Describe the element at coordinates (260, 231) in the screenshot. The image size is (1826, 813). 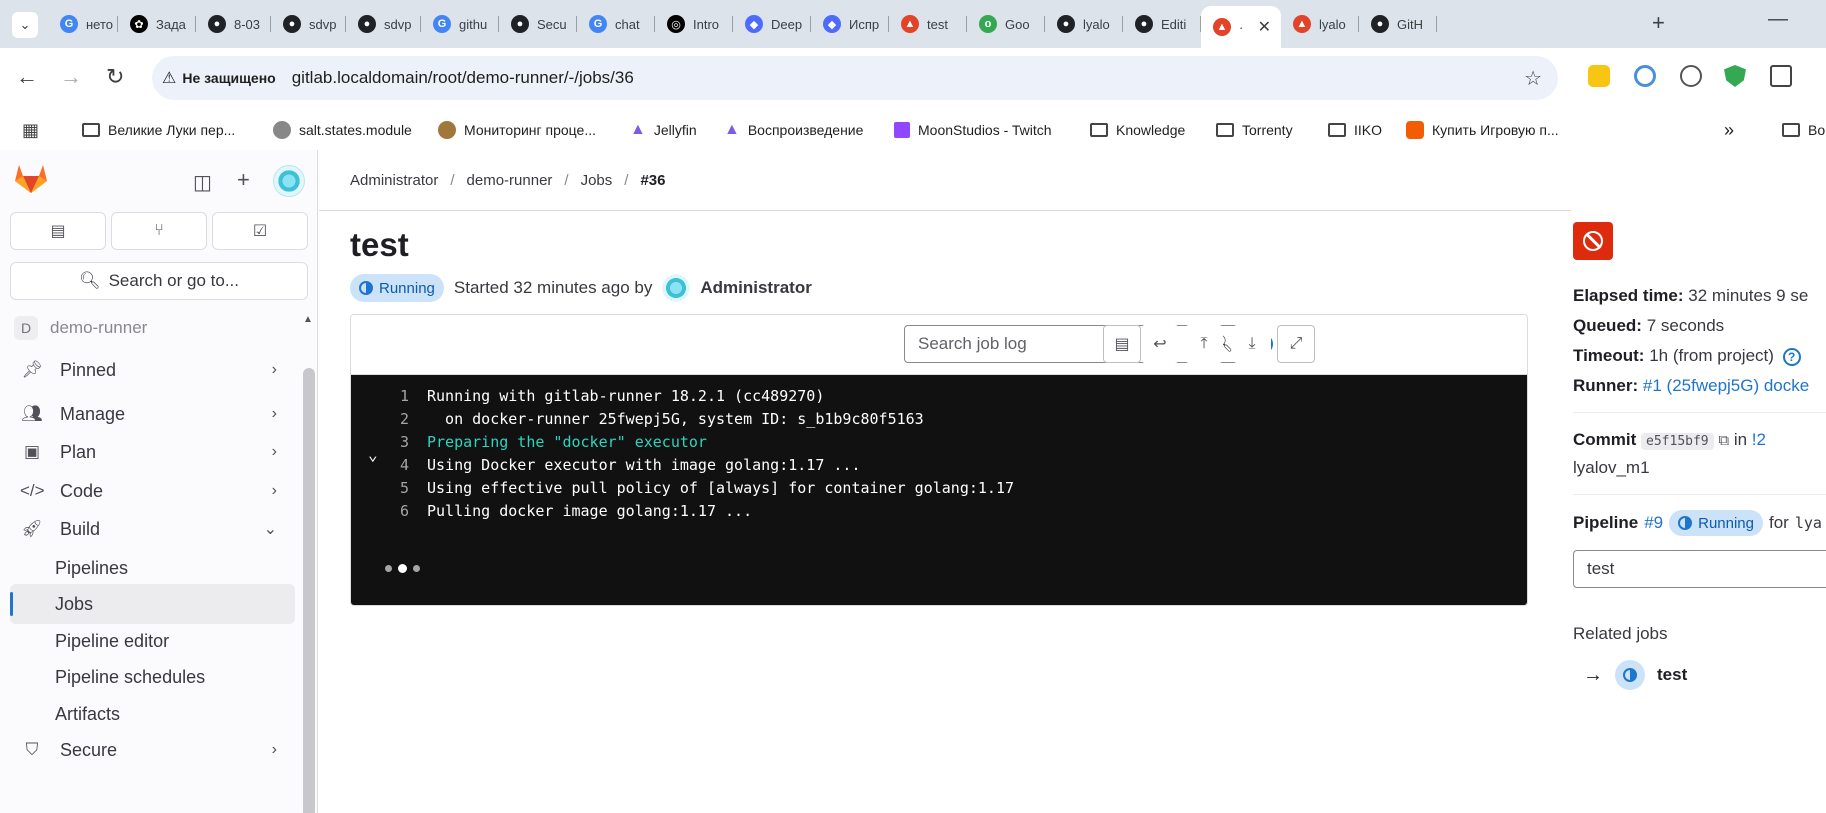
I see `todo-button: ☑` at that location.